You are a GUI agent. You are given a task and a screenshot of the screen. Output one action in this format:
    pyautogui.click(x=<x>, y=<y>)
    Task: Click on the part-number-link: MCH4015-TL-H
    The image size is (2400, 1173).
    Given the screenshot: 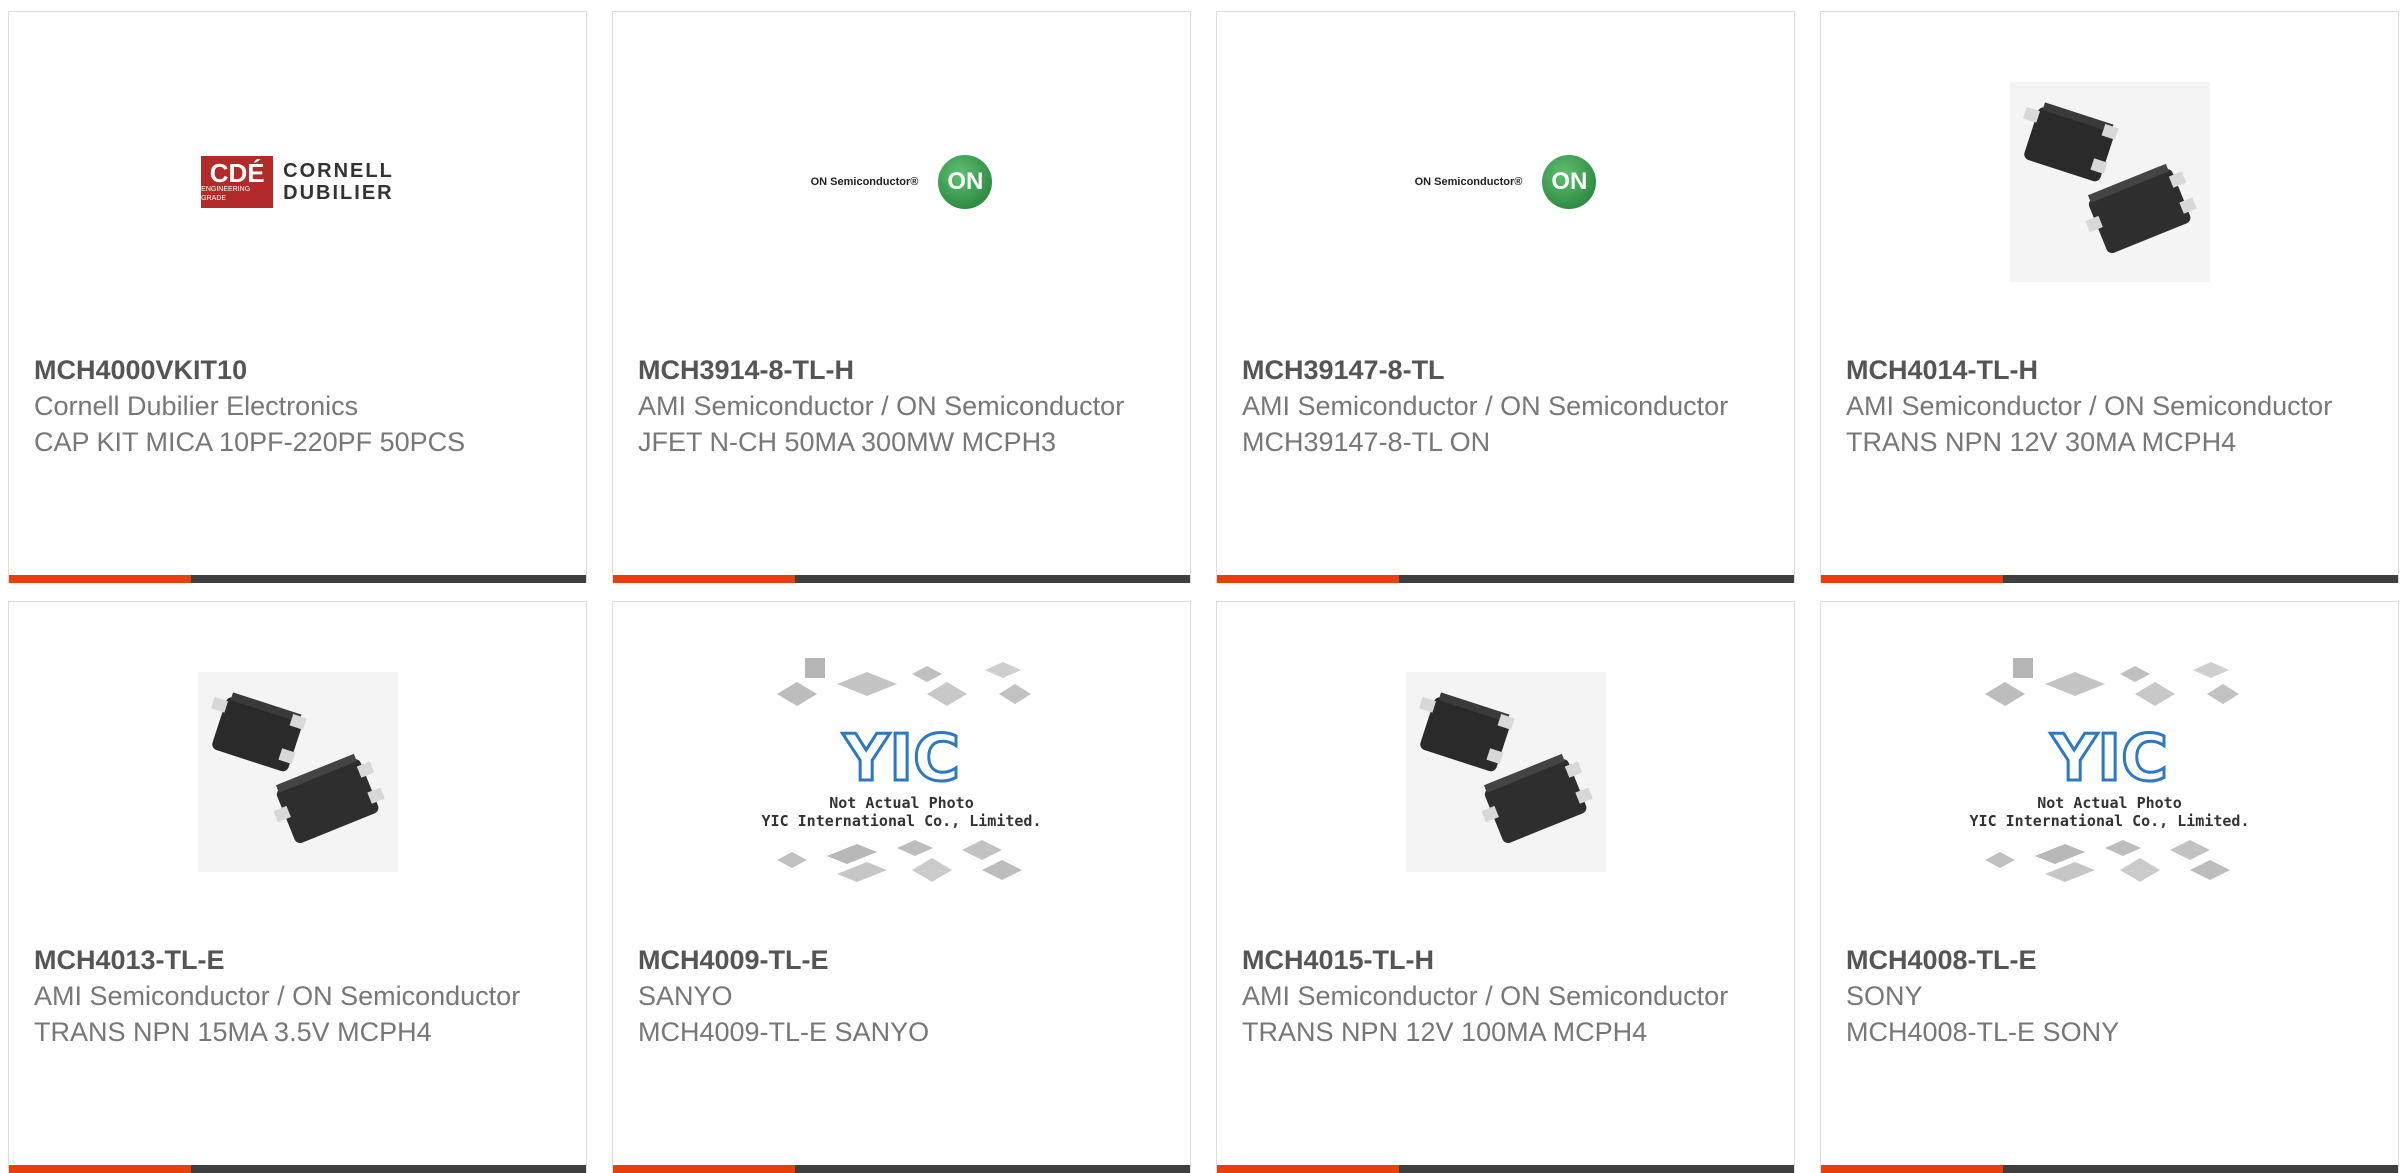 What is the action you would take?
    pyautogui.click(x=1505, y=960)
    